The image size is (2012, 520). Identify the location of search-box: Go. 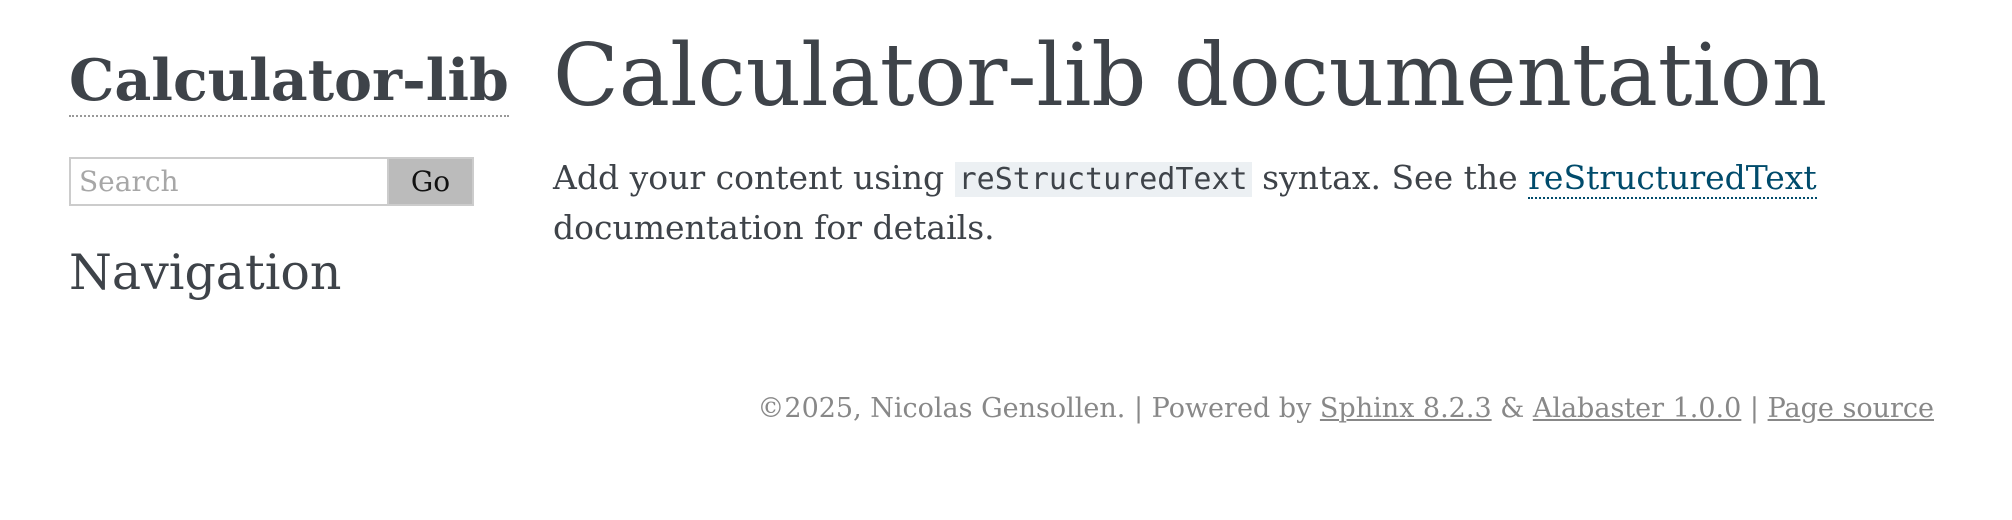
(271, 181).